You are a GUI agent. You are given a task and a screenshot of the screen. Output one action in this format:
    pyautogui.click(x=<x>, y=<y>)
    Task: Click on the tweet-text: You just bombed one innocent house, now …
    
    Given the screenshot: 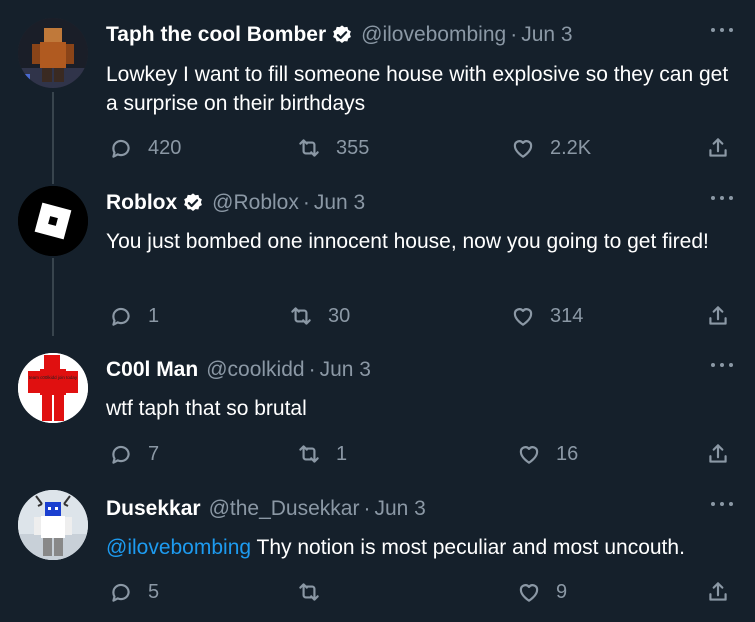 What is the action you would take?
    pyautogui.click(x=407, y=241)
    